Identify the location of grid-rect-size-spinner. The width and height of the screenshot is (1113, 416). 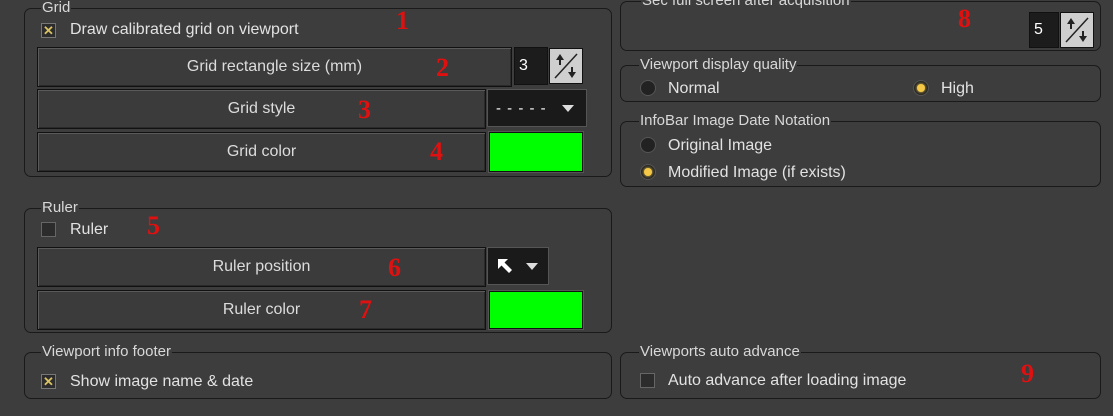
(566, 66).